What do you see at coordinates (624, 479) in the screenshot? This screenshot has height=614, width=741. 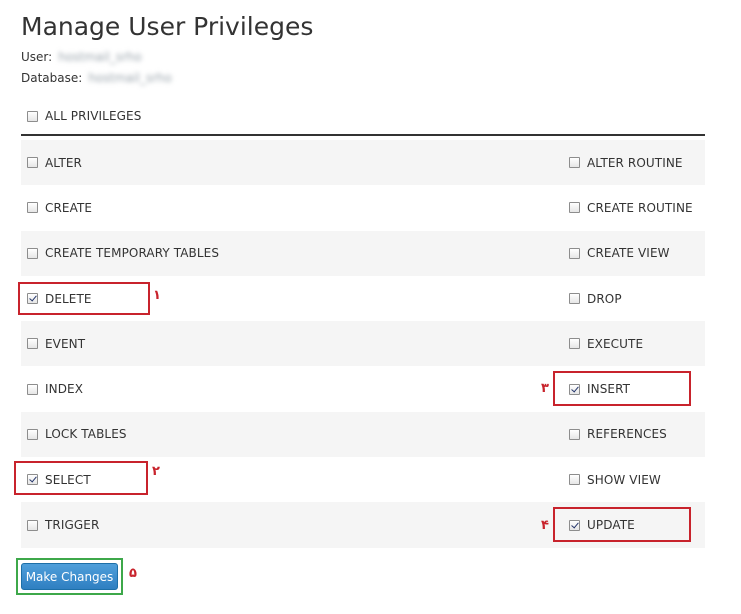 I see `privilege-label: SHOW VIEW` at bounding box center [624, 479].